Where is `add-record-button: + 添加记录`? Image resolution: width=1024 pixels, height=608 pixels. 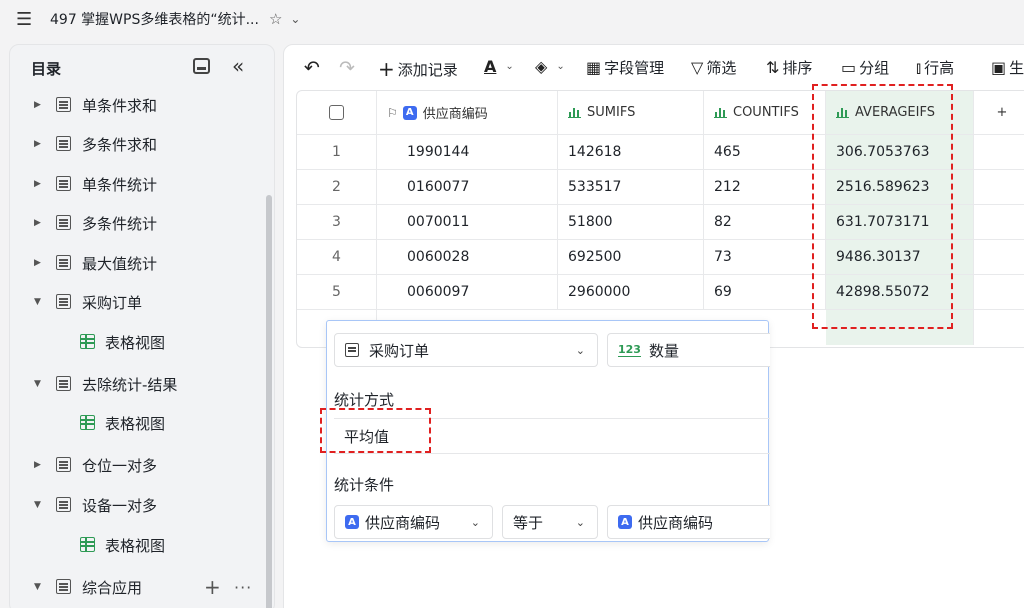 add-record-button: + 添加记录 is located at coordinates (418, 69).